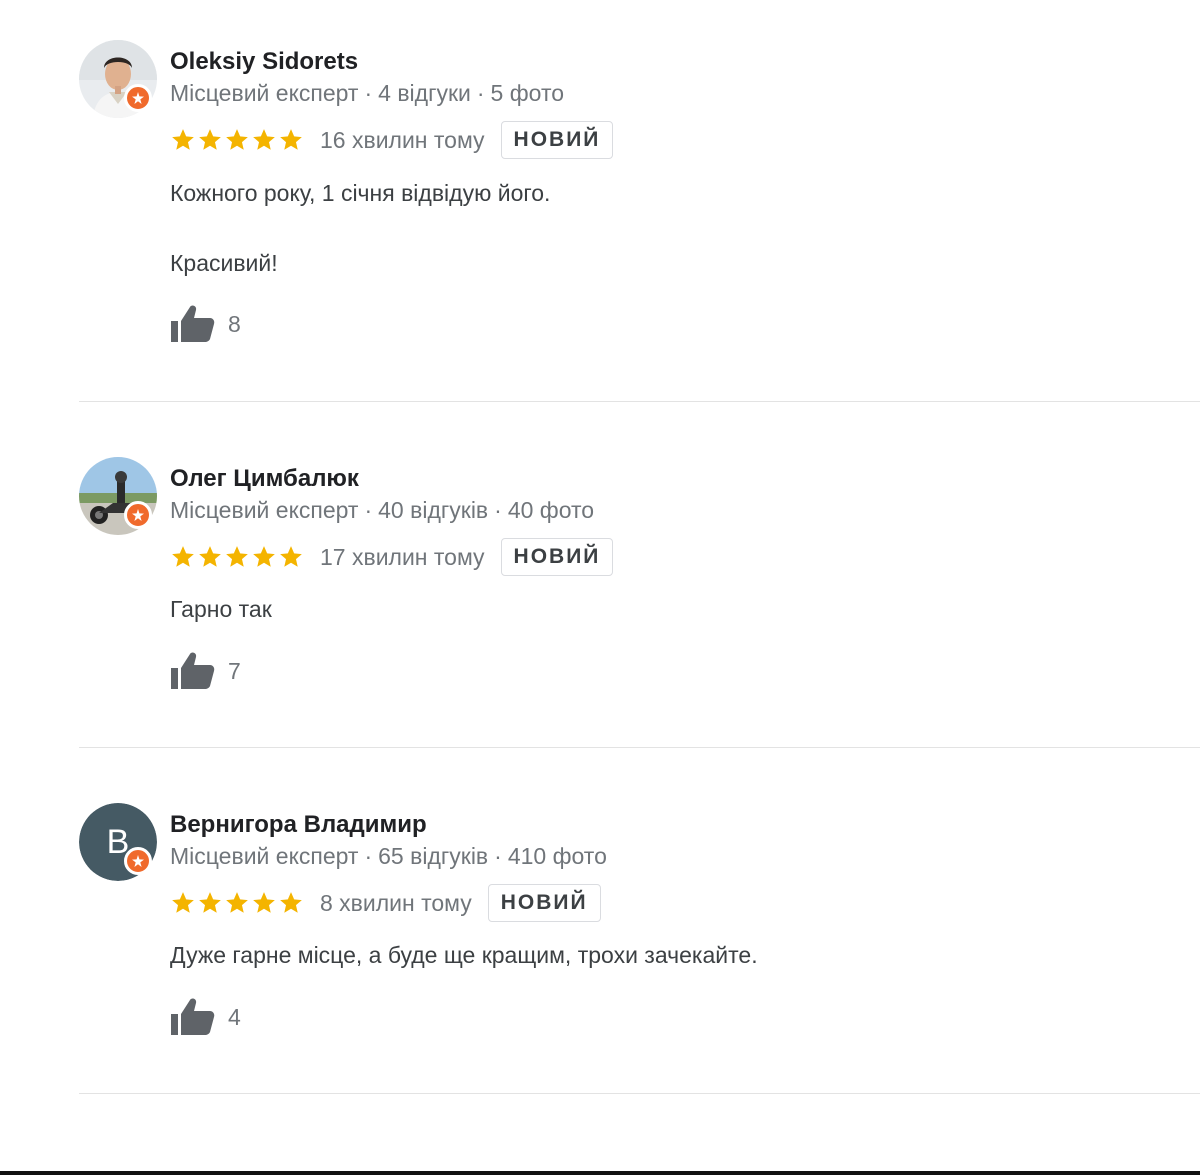 This screenshot has height=1175, width=1200. I want to click on photos-count: 40 фото, so click(551, 510).